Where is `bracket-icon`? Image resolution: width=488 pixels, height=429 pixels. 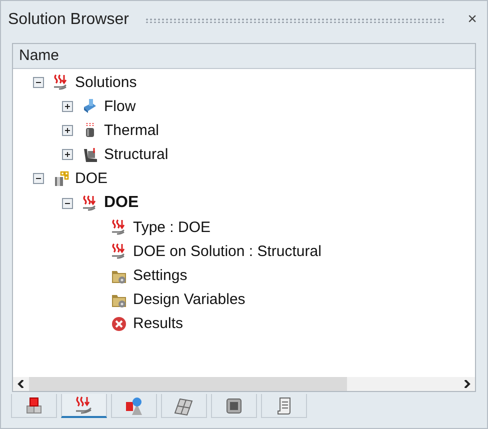
bracket-icon is located at coordinates (90, 154).